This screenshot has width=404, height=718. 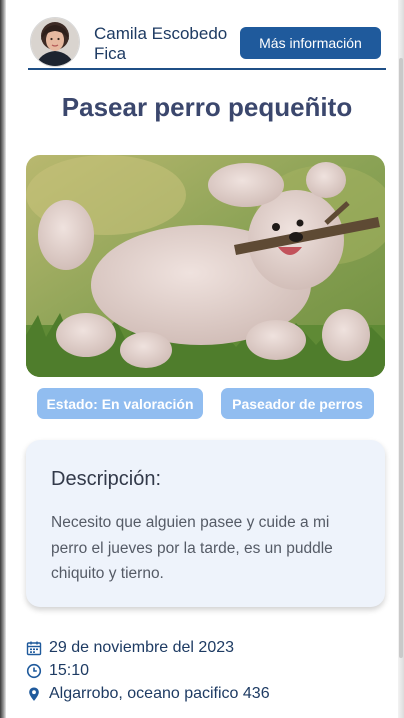 What do you see at coordinates (142, 647) in the screenshot?
I see `date-text: 29 de noviembre del 2023` at bounding box center [142, 647].